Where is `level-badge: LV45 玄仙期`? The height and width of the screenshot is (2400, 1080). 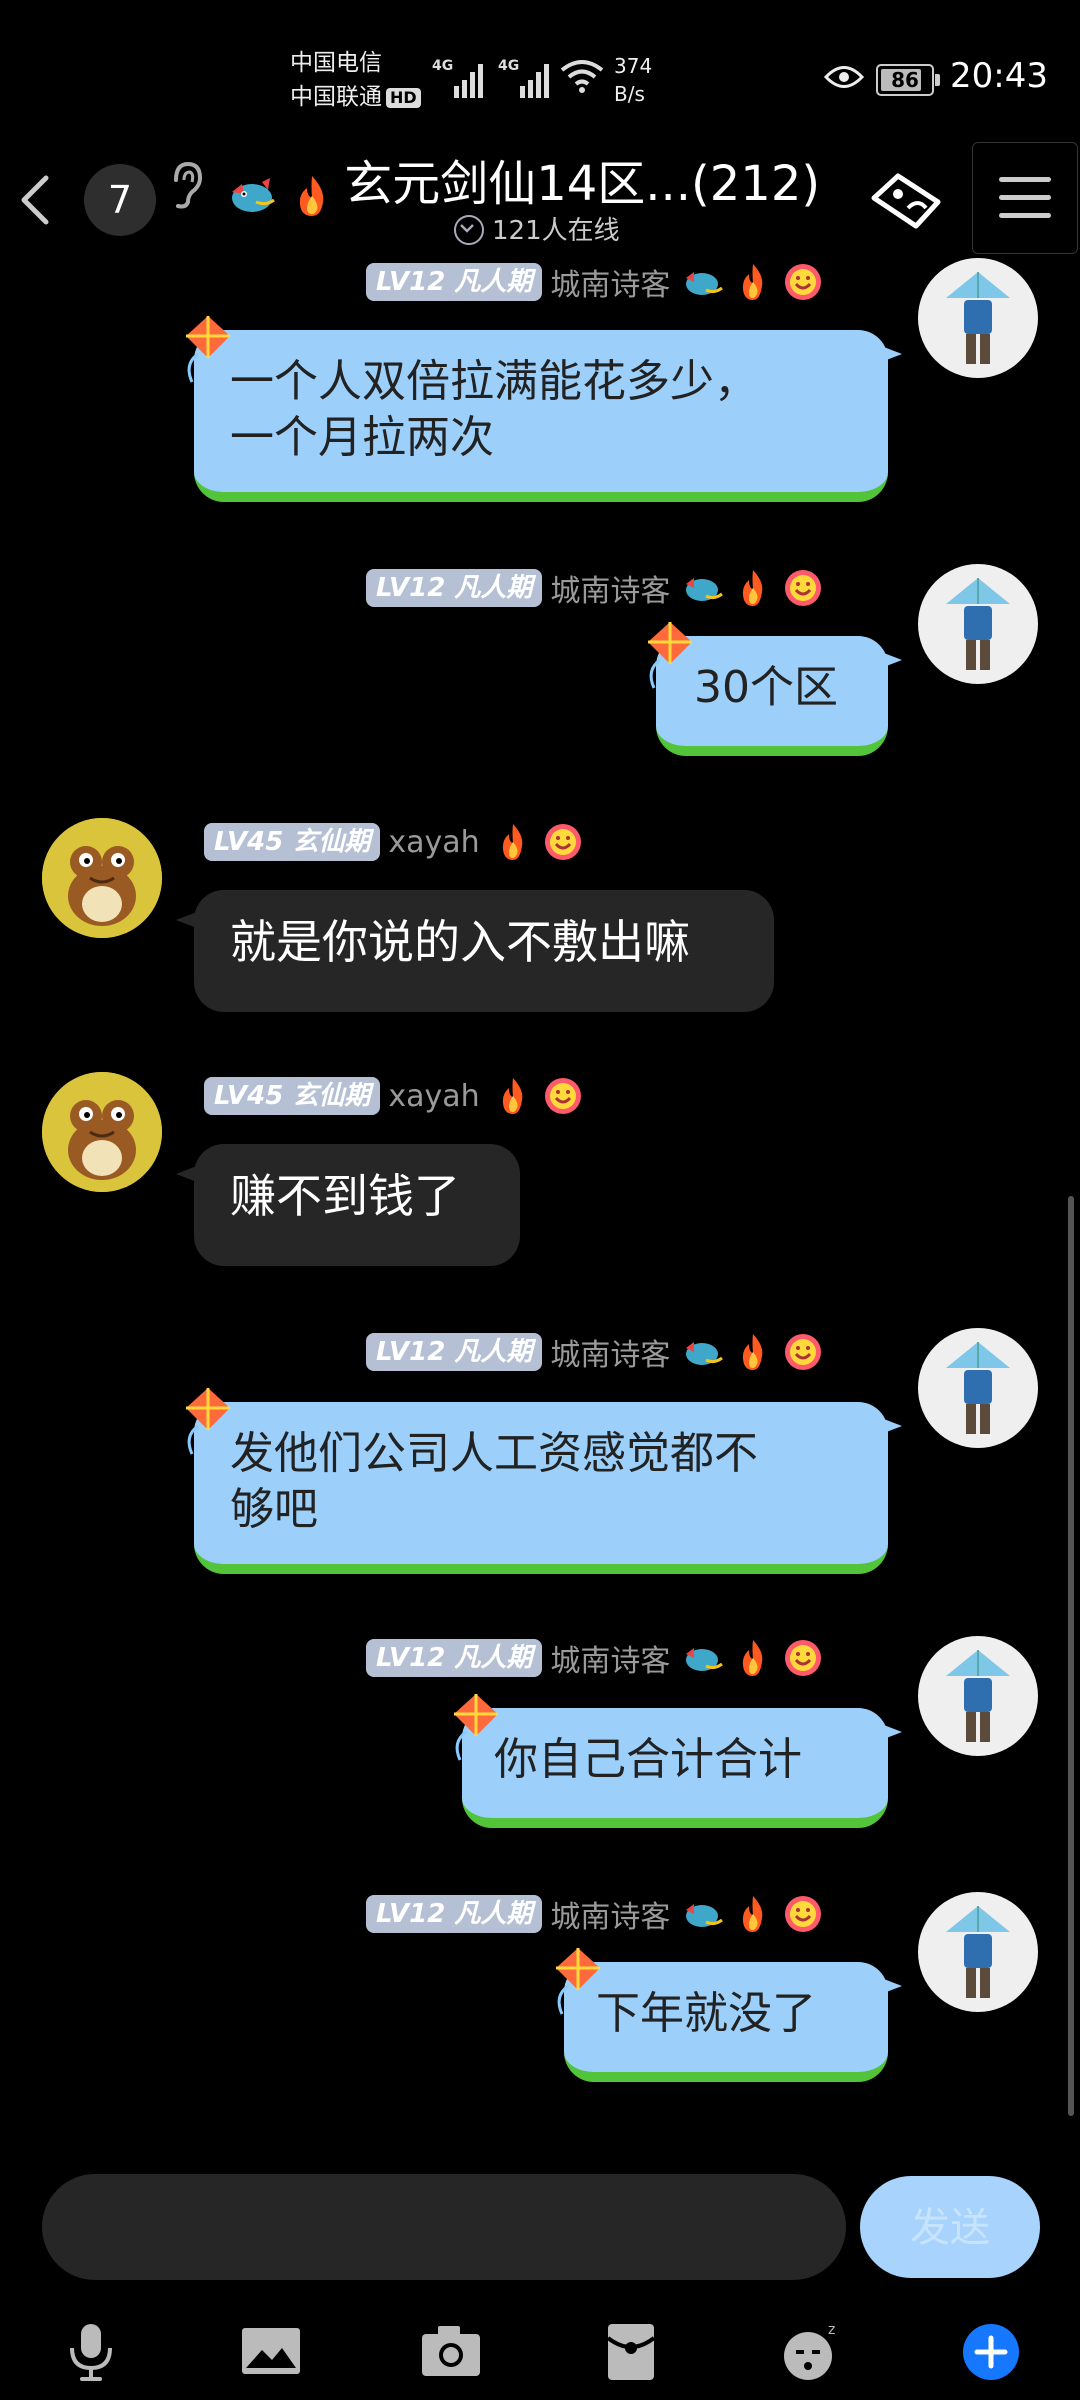 level-badge: LV45 玄仙期 is located at coordinates (292, 842).